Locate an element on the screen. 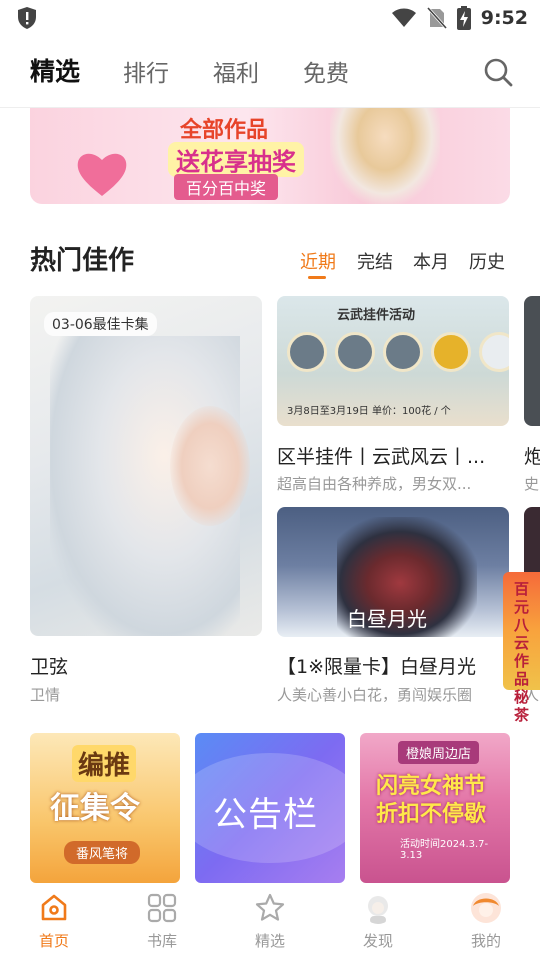 This screenshot has height=960, width=540. tab-welfare: 福利 is located at coordinates (236, 71).